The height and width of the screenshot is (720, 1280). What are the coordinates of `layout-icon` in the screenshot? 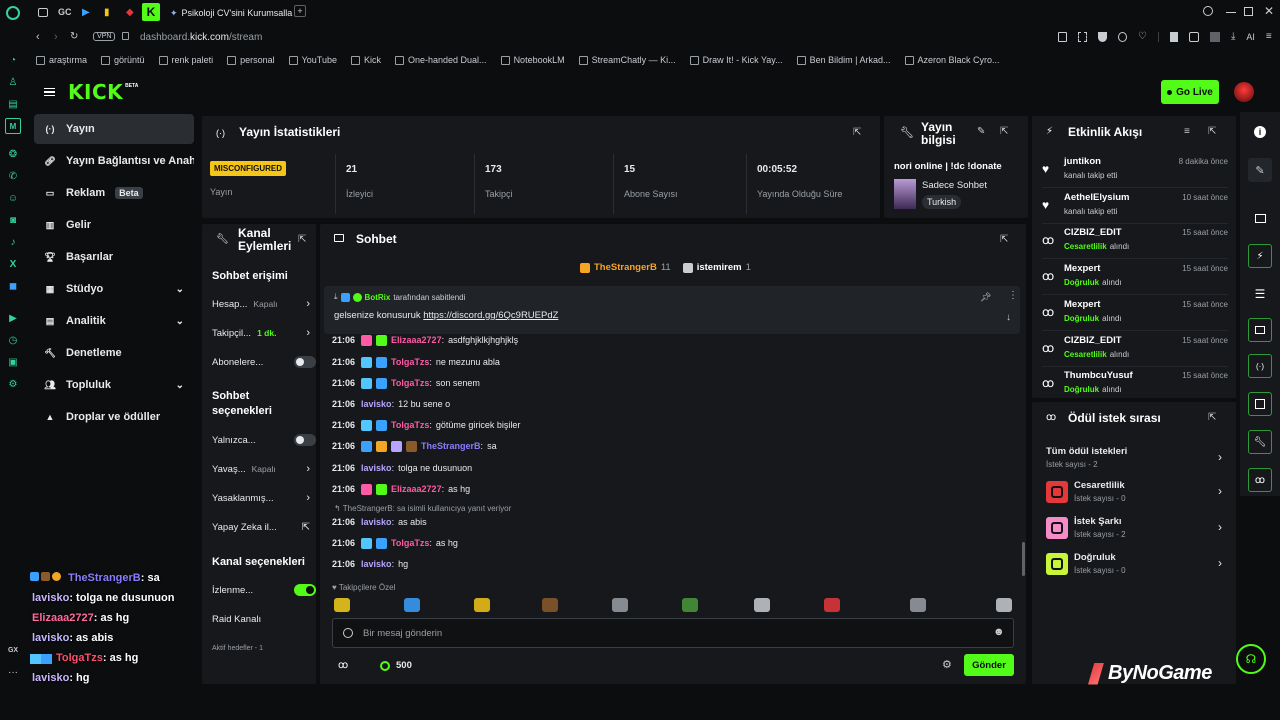 It's located at (1260, 218).